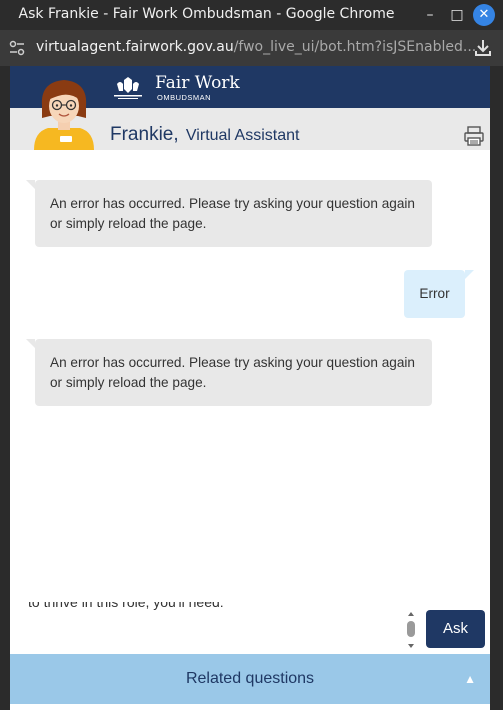 Image resolution: width=503 pixels, height=710 pixels. I want to click on bot-title: Frankie, Virtual Assistant, so click(204, 135).